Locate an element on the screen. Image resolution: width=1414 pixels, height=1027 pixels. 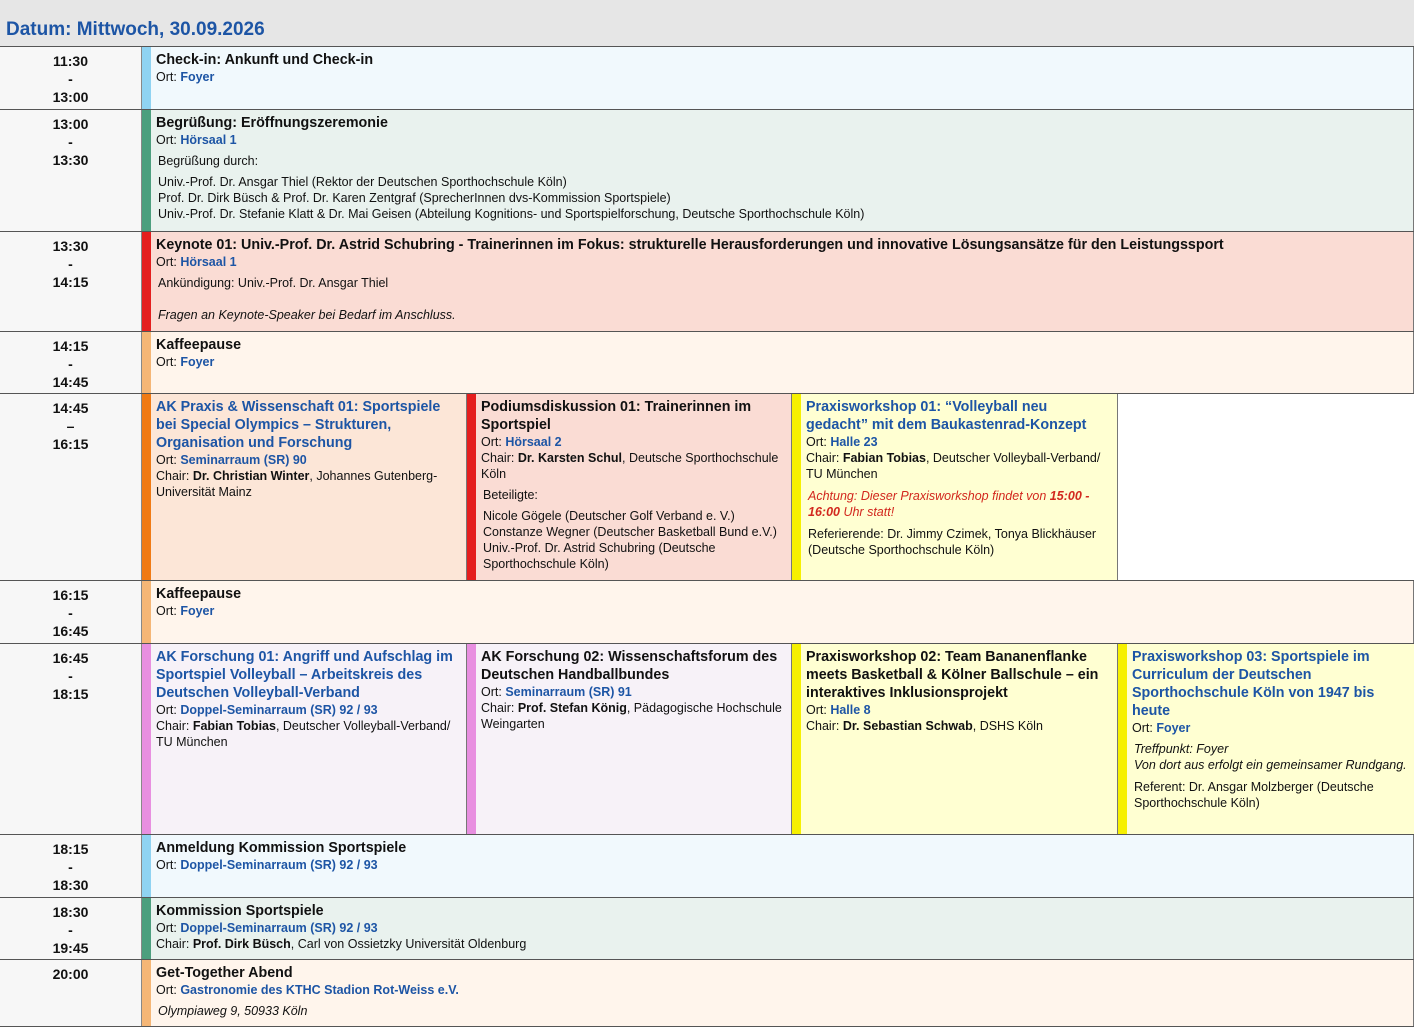
location-link: Seminarraum (SR) 91 is located at coordinates (568, 692).